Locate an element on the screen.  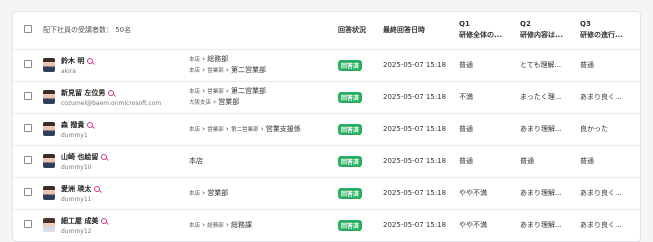
department-line: 本店 › 総務部 › 総務課 is located at coordinates (221, 224).